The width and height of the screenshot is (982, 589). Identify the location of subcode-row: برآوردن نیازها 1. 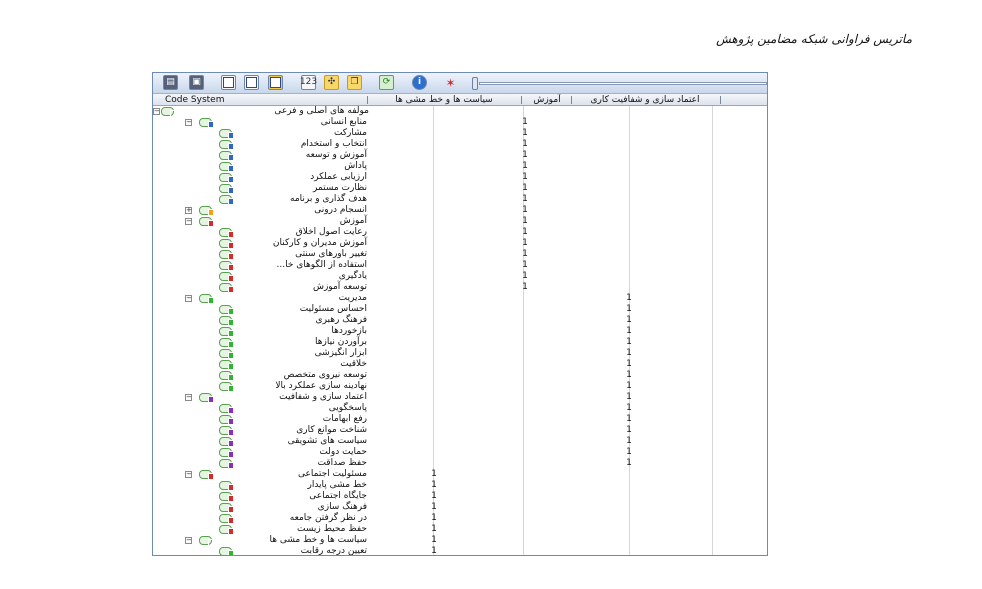
(460, 342).